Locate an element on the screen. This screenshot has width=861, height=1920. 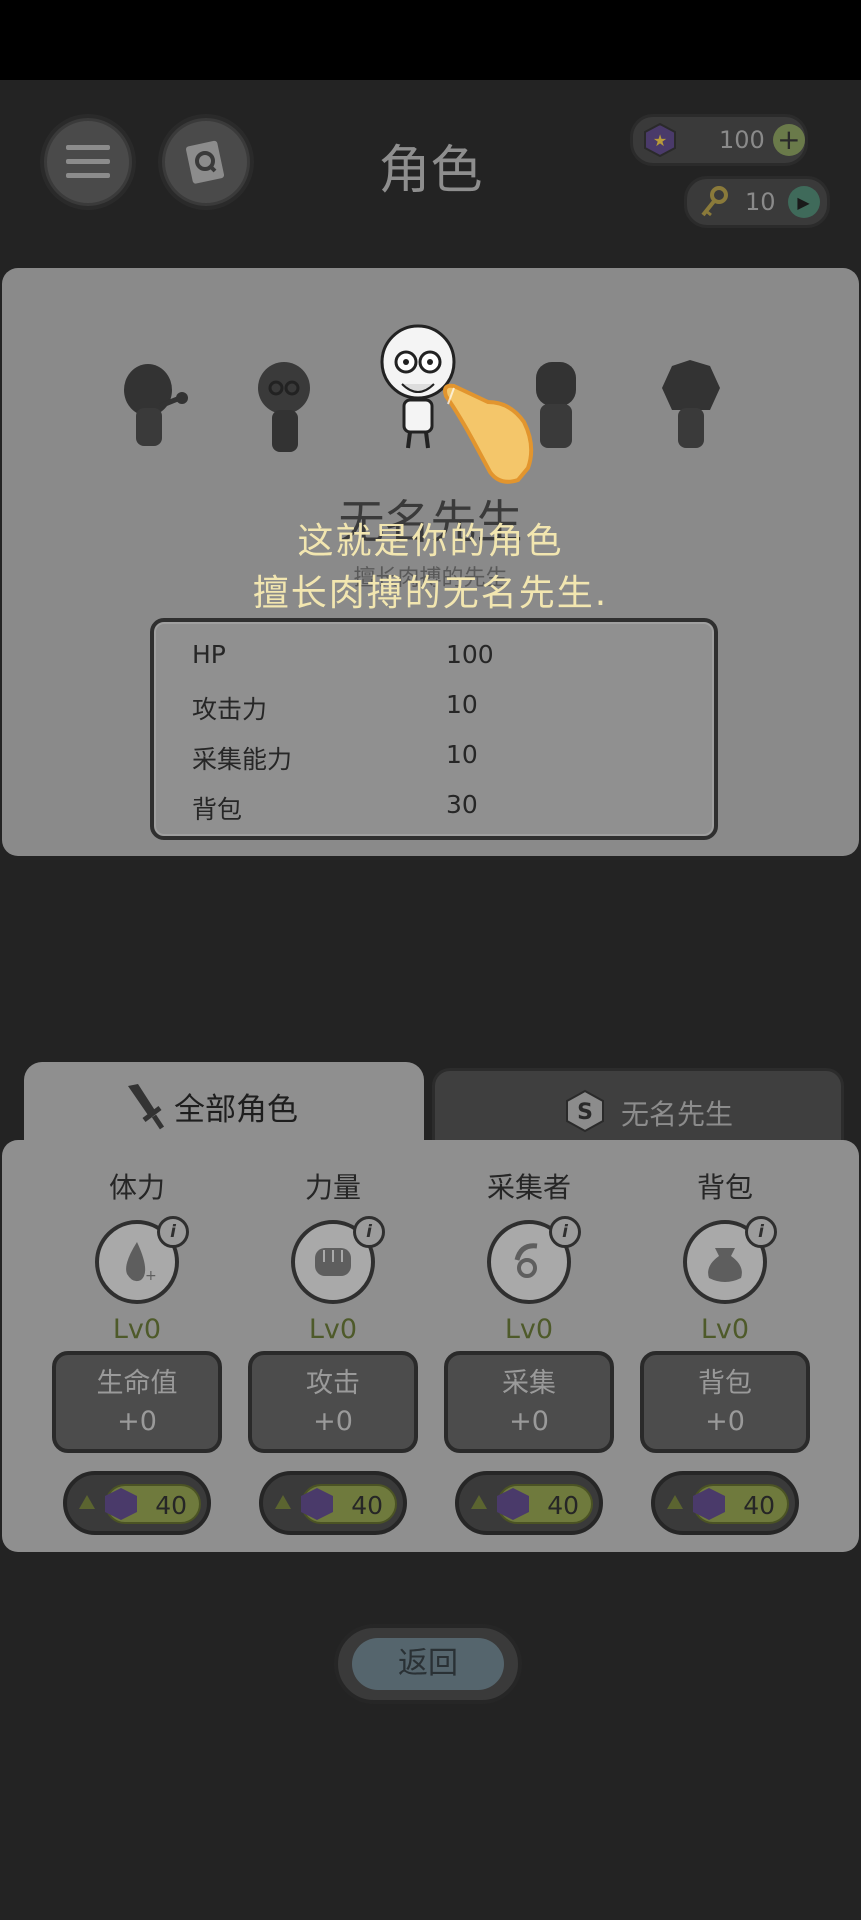
add-gems-button: + is located at coordinates (788, 140).